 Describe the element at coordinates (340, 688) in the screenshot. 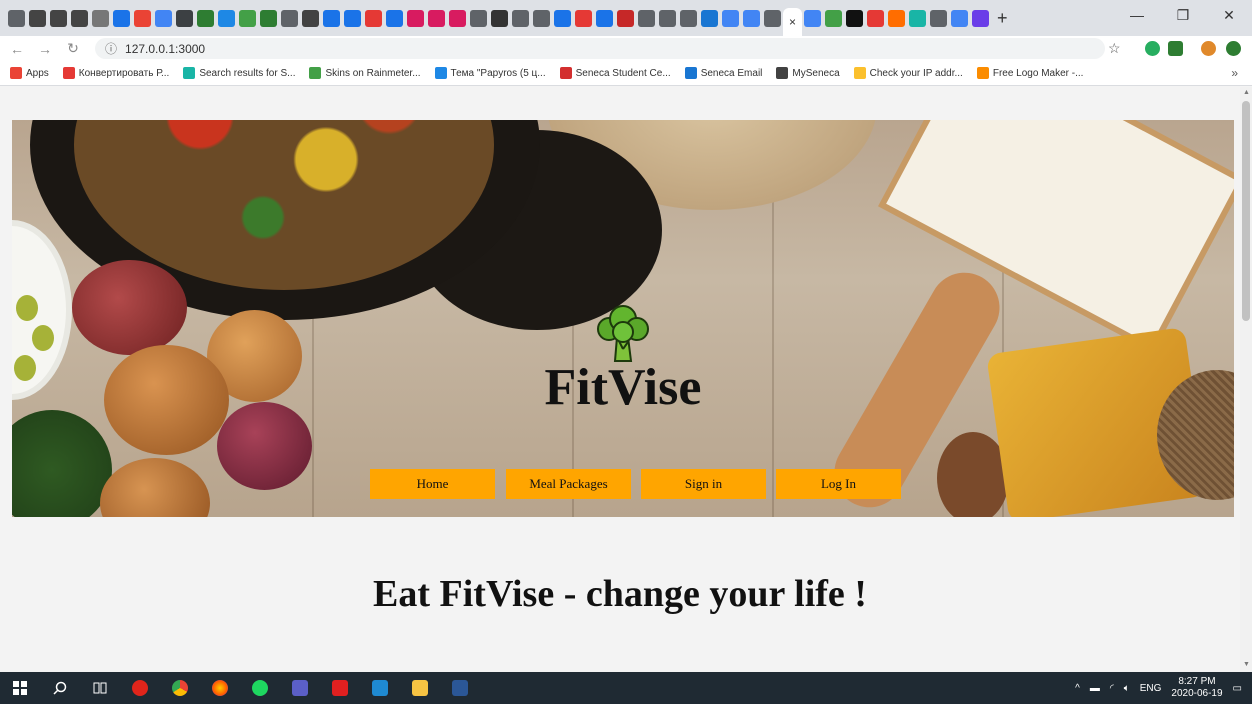

I see `acrobat-app-icon` at that location.